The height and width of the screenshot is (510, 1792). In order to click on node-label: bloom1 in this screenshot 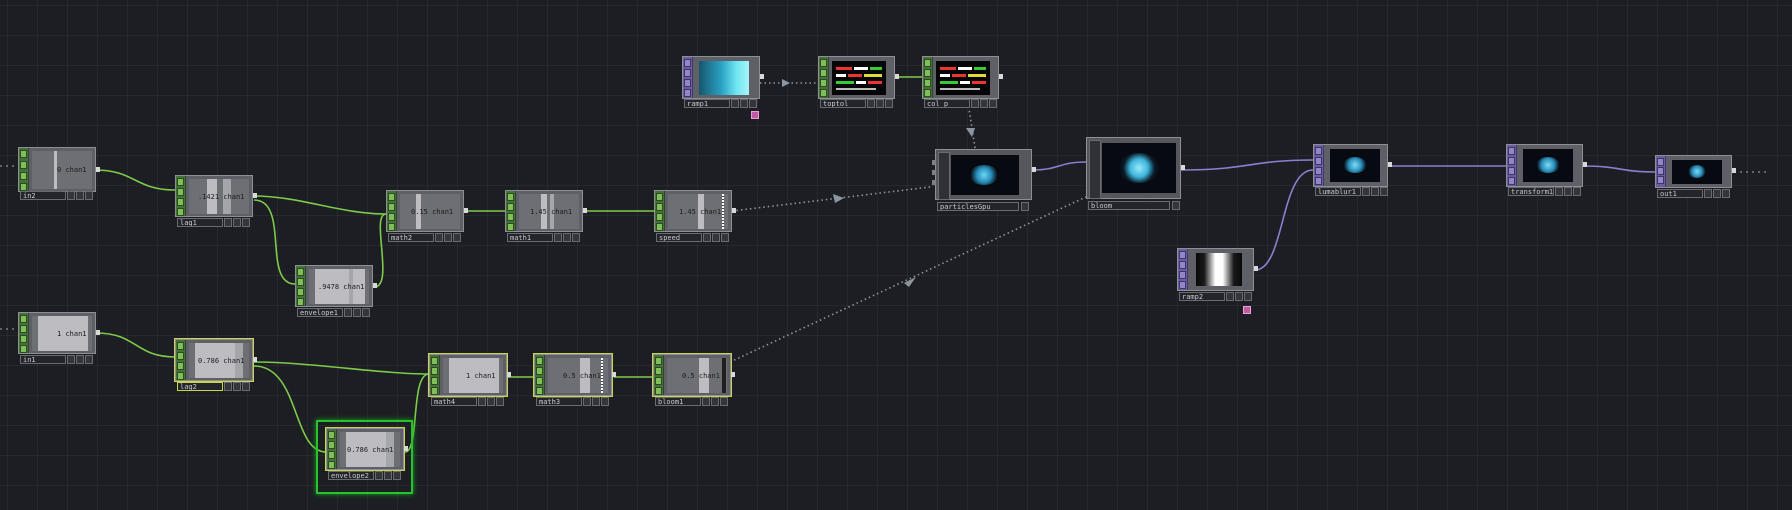, I will do `click(678, 401)`.